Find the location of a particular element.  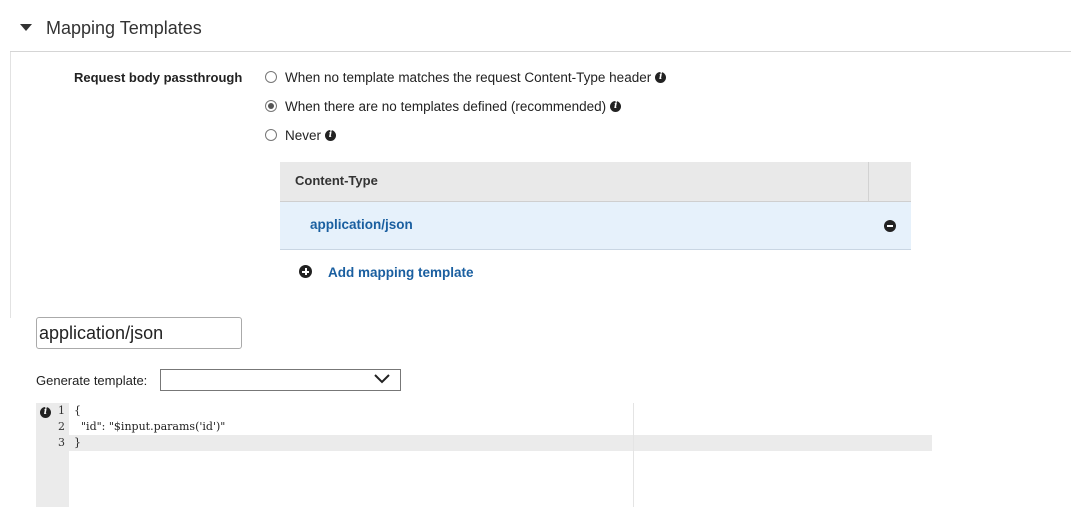

code-line: } is located at coordinates (77, 442).